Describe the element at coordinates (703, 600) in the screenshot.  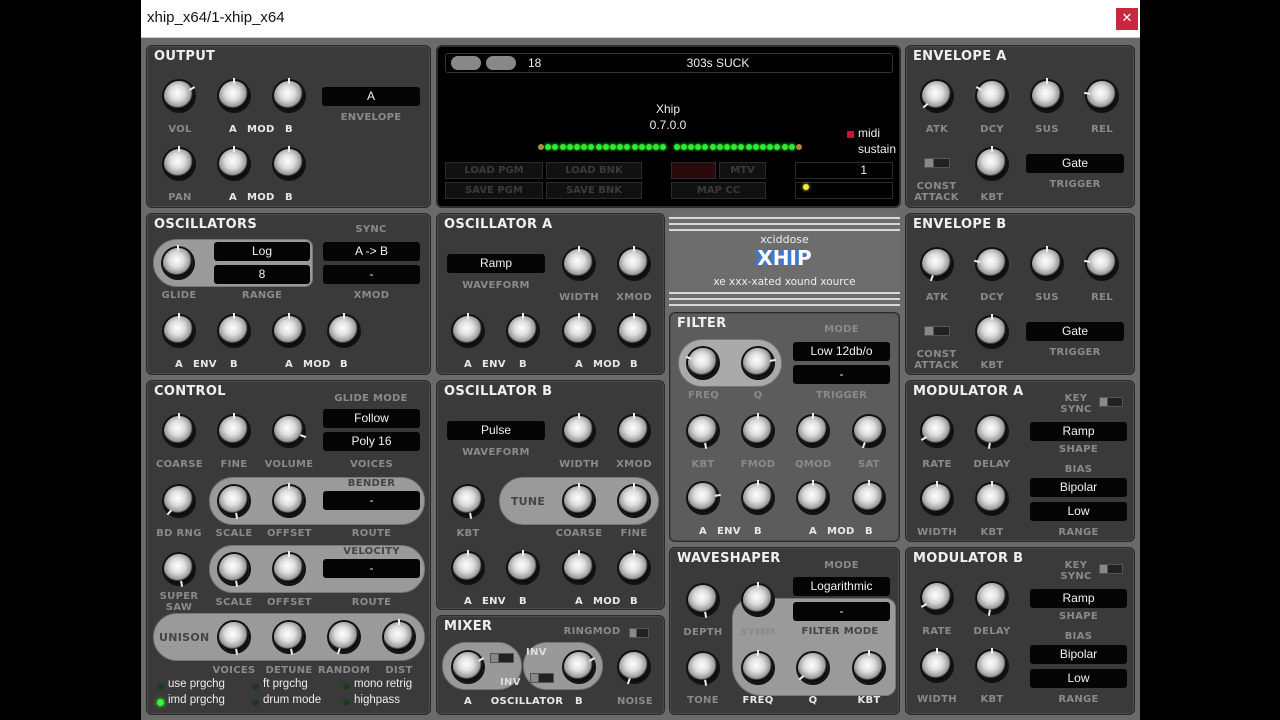
I see `depth-knob` at that location.